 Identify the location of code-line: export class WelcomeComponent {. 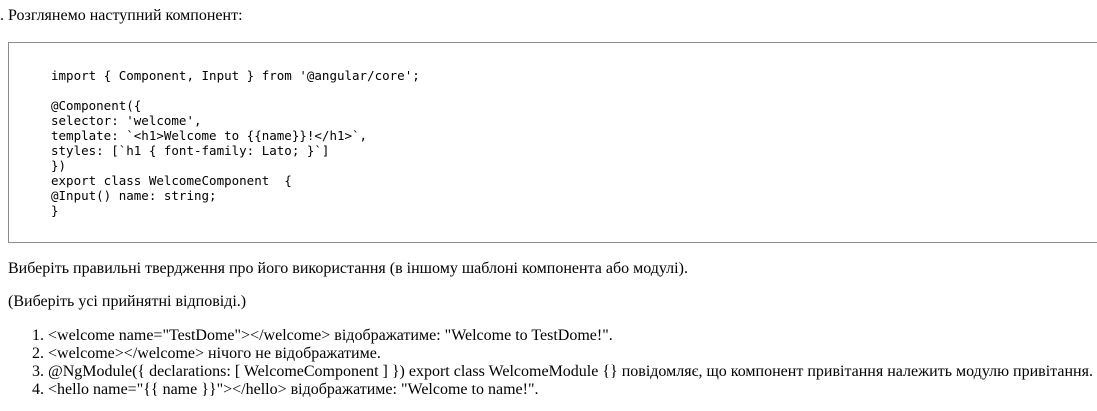
(171, 180).